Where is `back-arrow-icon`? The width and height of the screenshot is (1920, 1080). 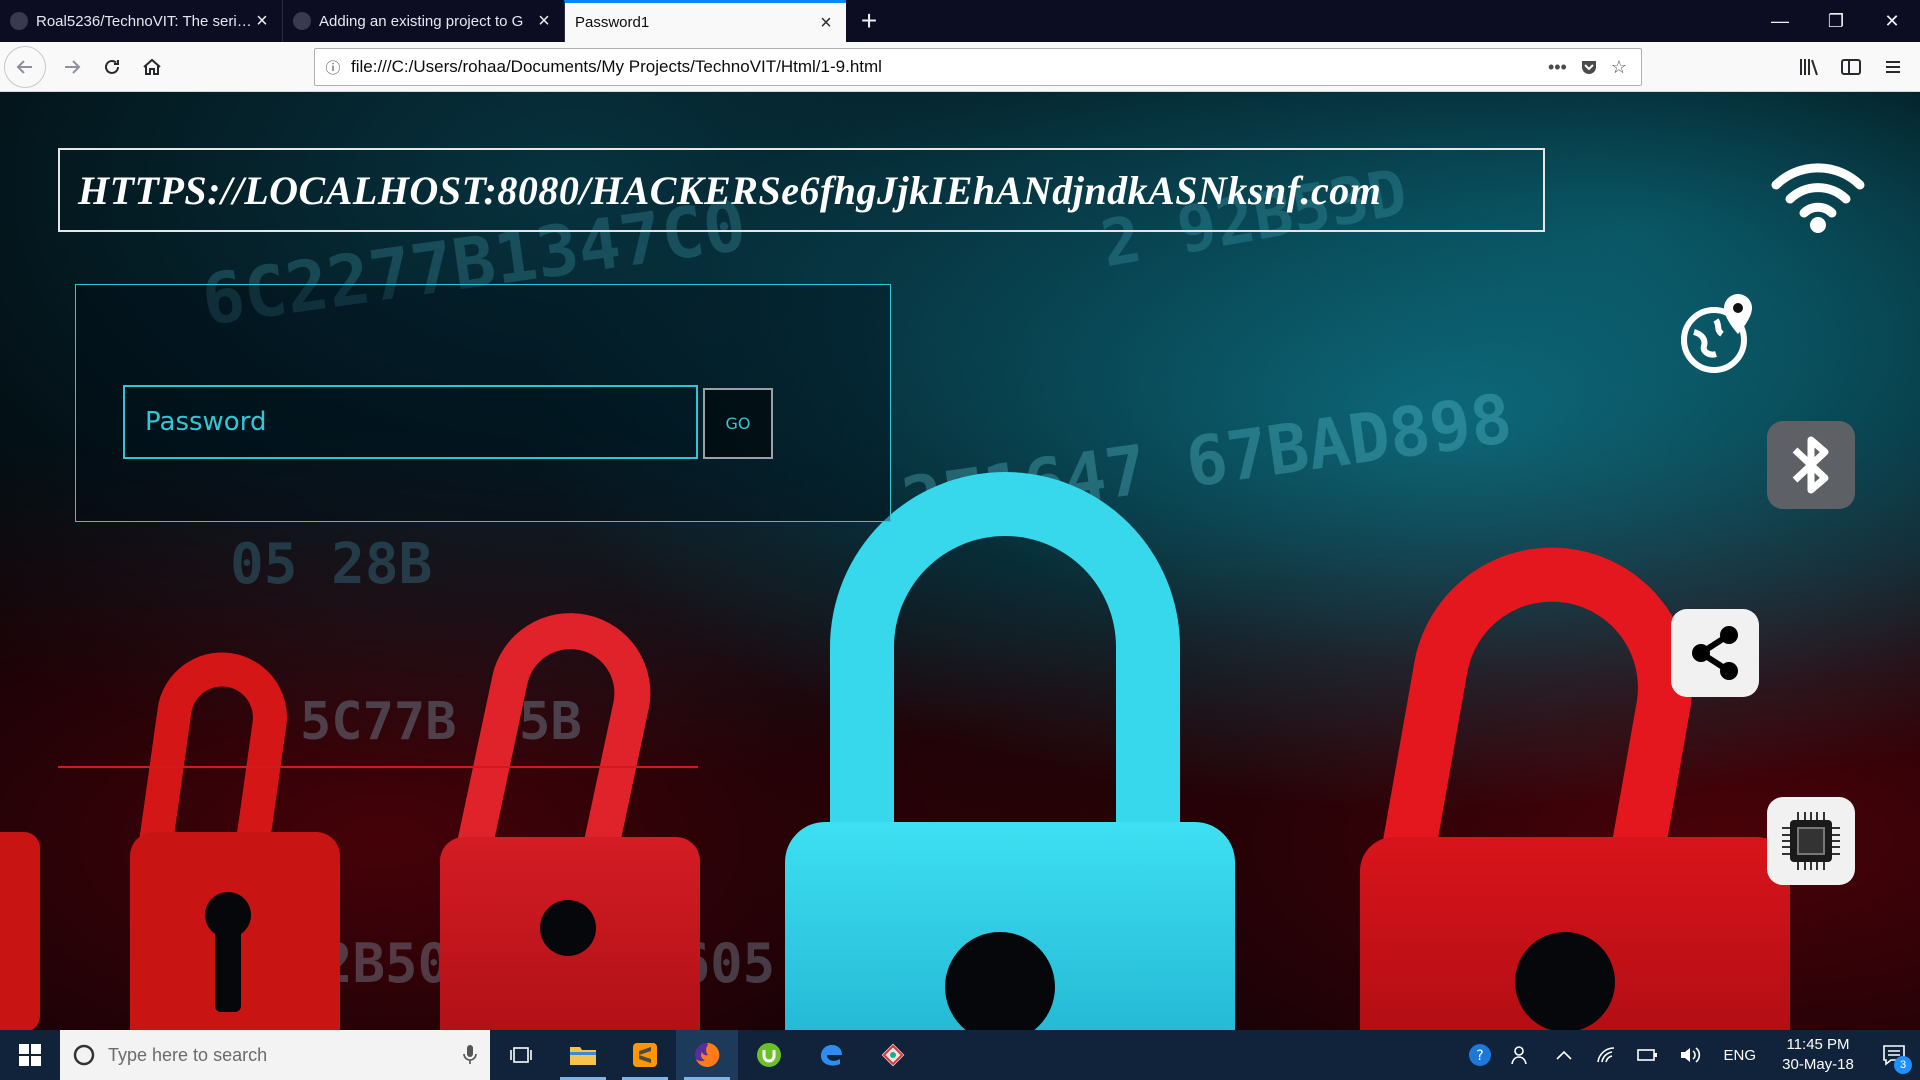
back-arrow-icon is located at coordinates (24, 66).